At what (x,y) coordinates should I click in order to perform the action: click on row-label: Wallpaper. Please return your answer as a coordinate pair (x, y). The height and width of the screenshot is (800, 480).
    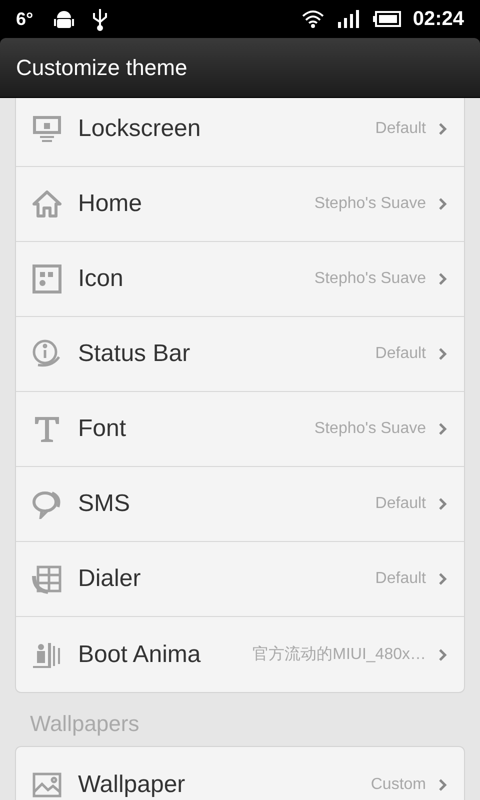
    Looking at the image, I should click on (132, 785).